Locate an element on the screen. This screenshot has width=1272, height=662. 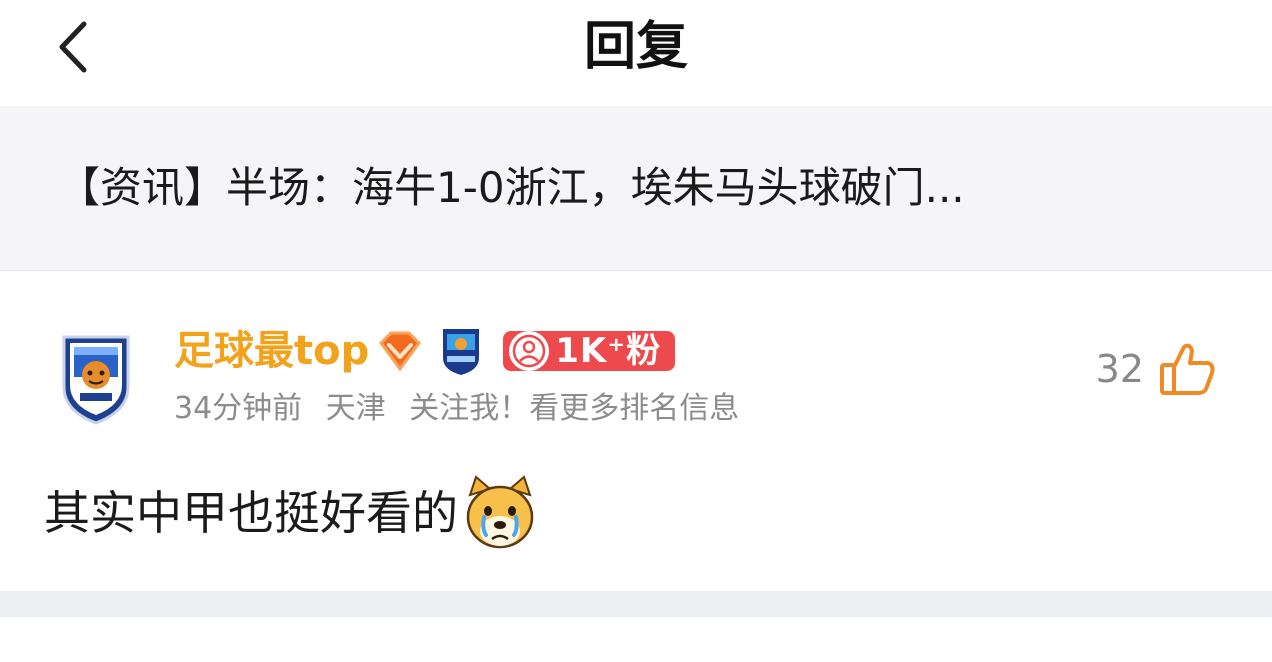
diamond-icon is located at coordinates (400, 351).